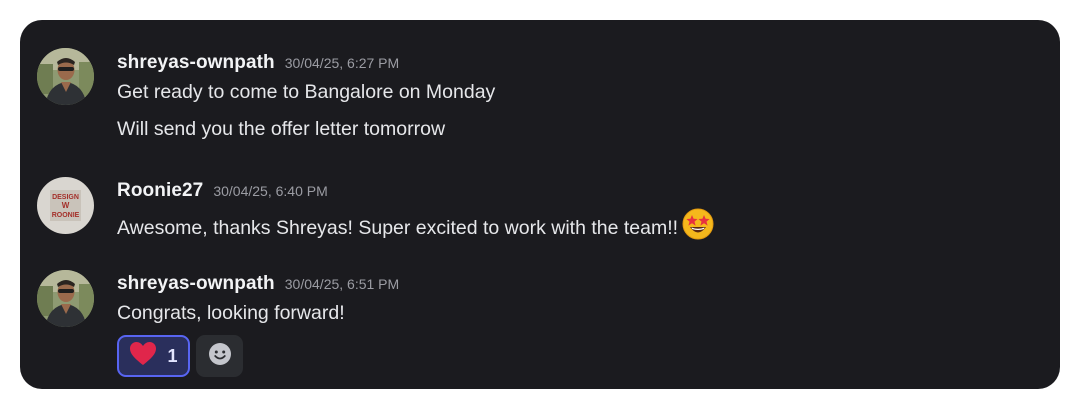  Describe the element at coordinates (281, 129) in the screenshot. I see `message-text: Will send you the offer letter tomorrow` at that location.